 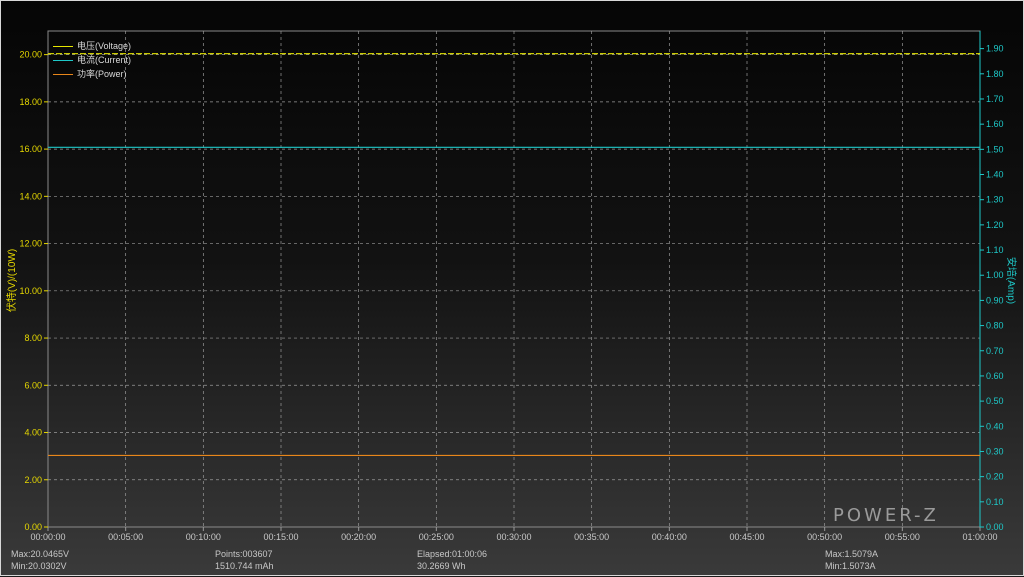 I want to click on x-tick-label: 00:55:00, so click(x=902, y=537).